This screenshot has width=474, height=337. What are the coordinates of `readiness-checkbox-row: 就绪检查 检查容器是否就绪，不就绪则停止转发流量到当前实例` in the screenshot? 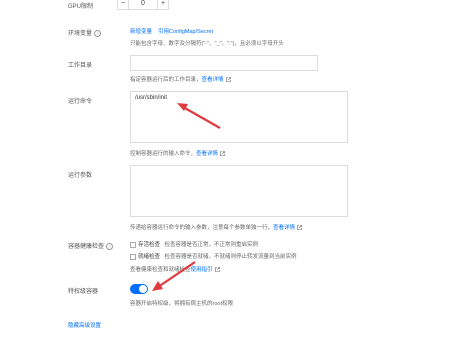 It's located at (213, 256).